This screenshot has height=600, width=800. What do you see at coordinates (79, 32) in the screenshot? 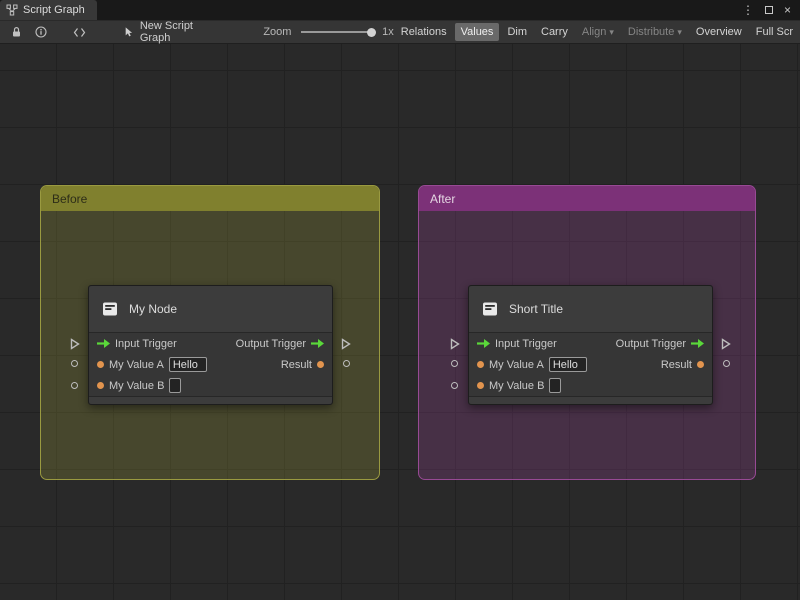
I see `code-icon` at bounding box center [79, 32].